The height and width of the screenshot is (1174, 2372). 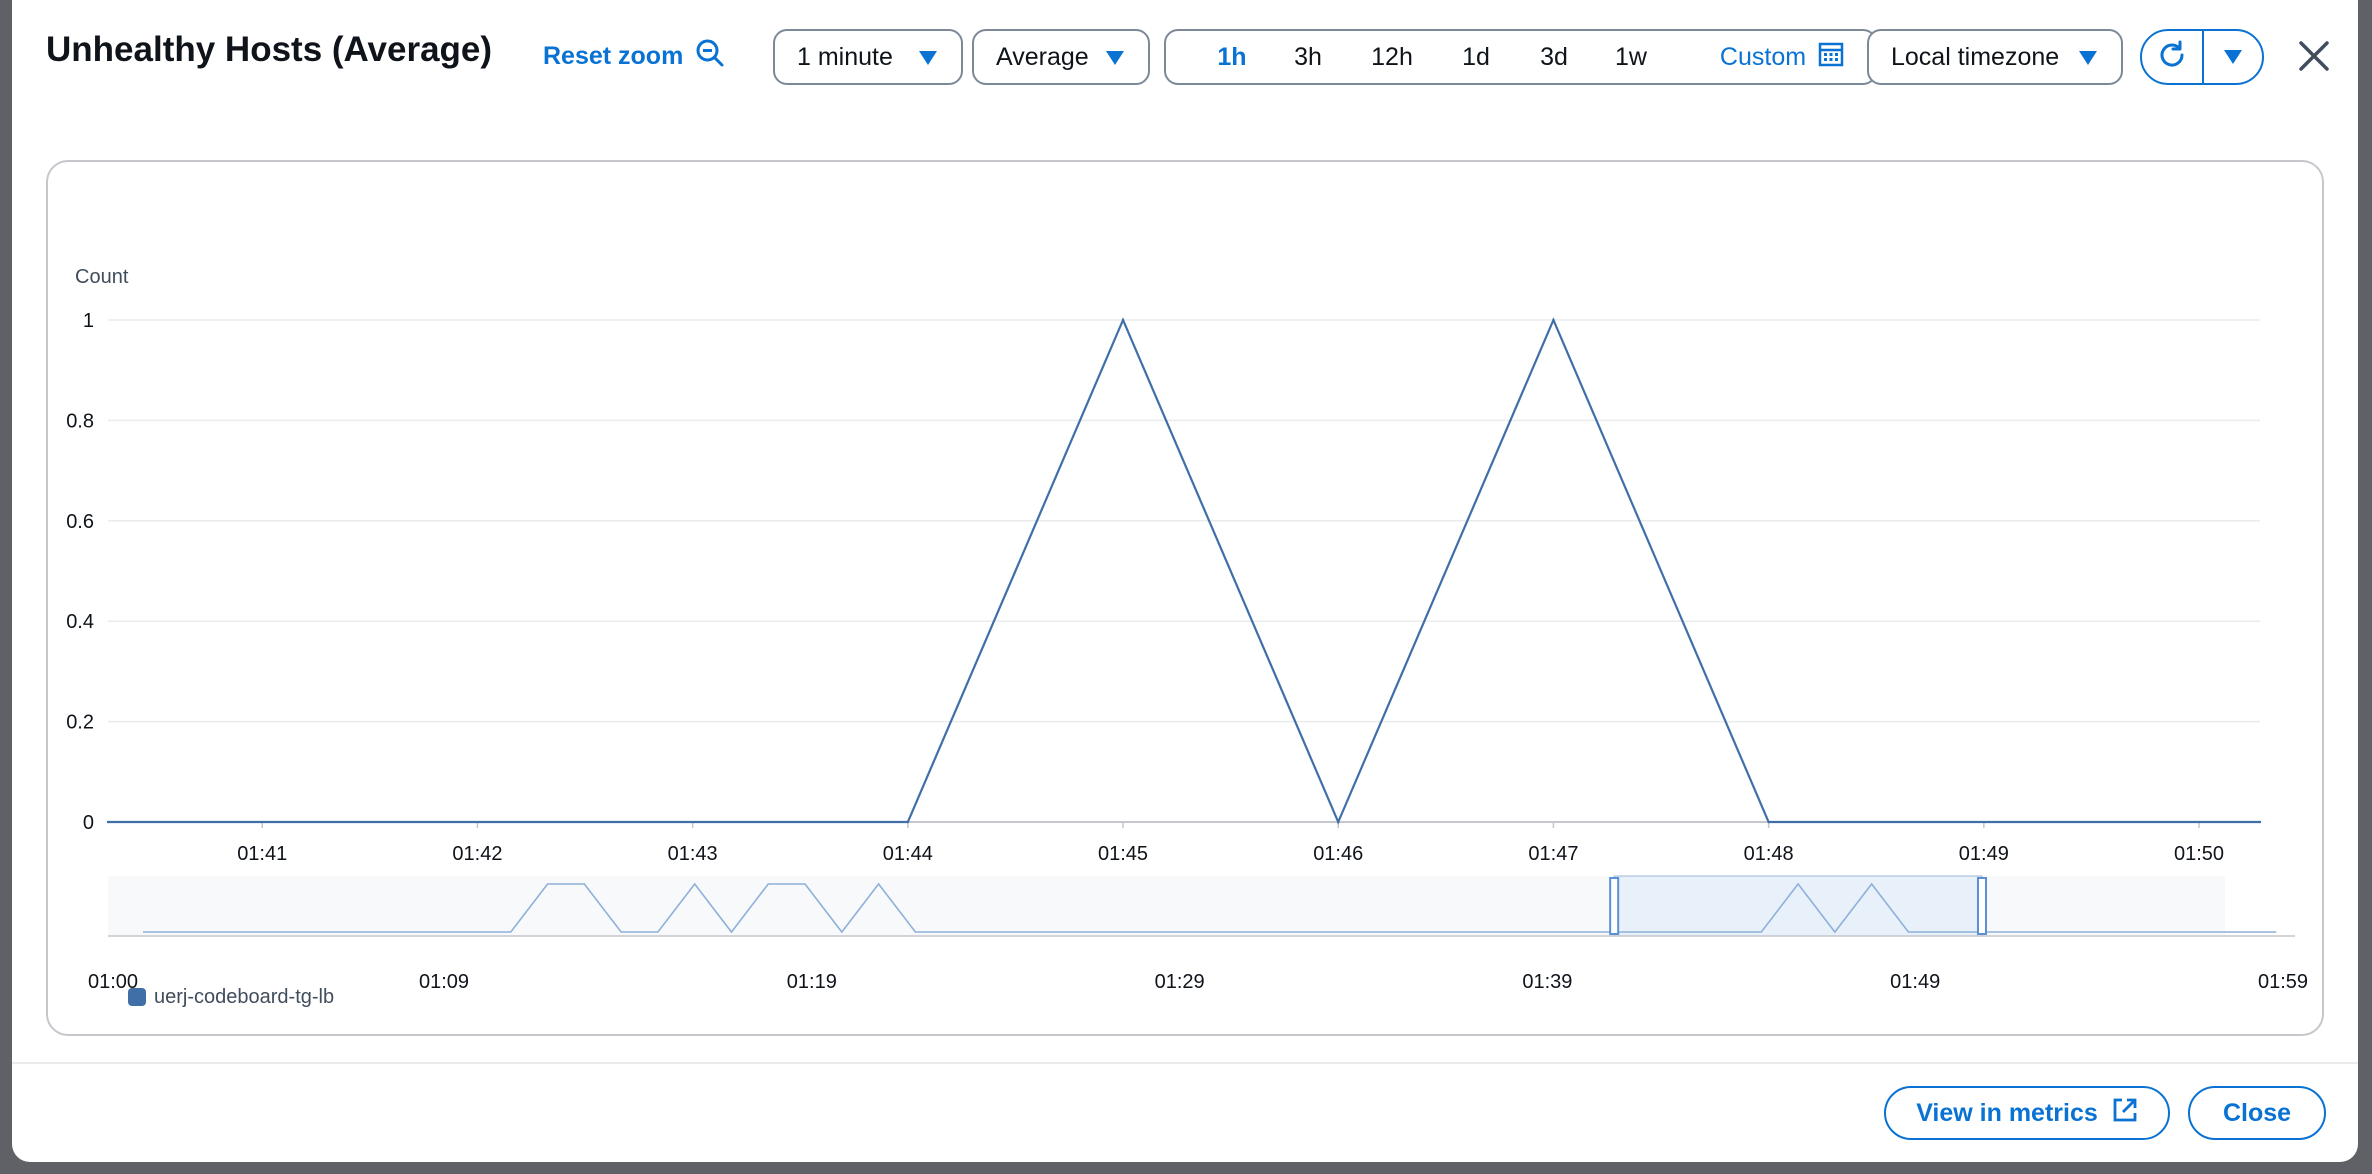 What do you see at coordinates (2283, 982) in the screenshot?
I see `navigator-tick-label: 01:59` at bounding box center [2283, 982].